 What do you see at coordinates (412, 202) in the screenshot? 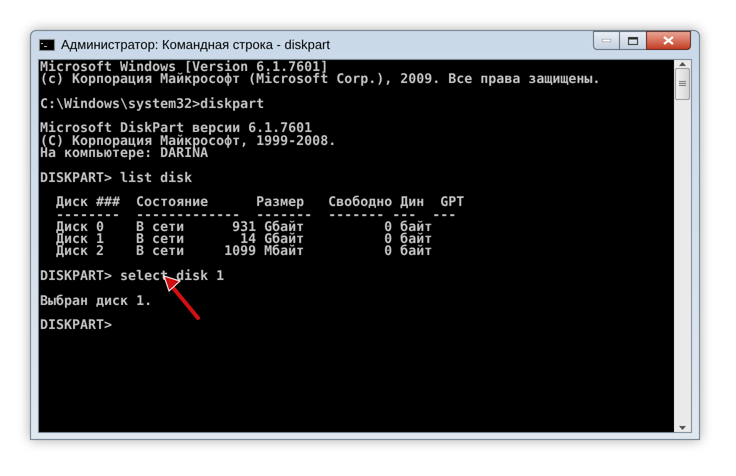
I see `column-header: Дин` at bounding box center [412, 202].